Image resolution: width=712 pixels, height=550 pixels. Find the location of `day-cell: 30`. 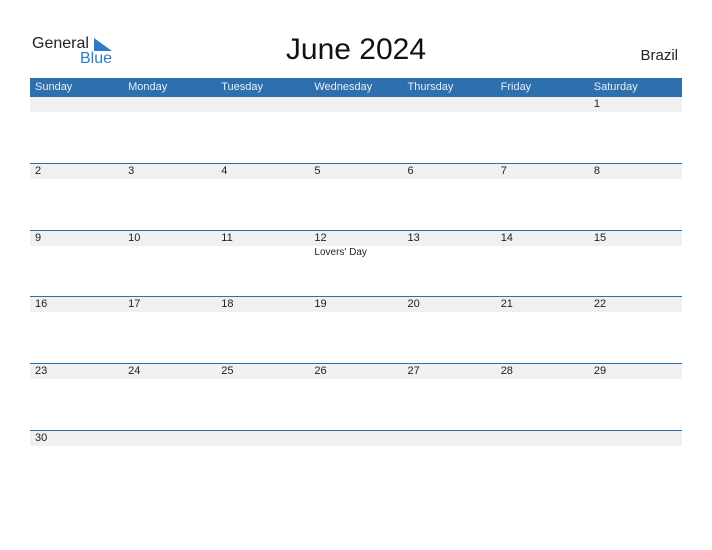

day-cell: 30 is located at coordinates (76, 464).